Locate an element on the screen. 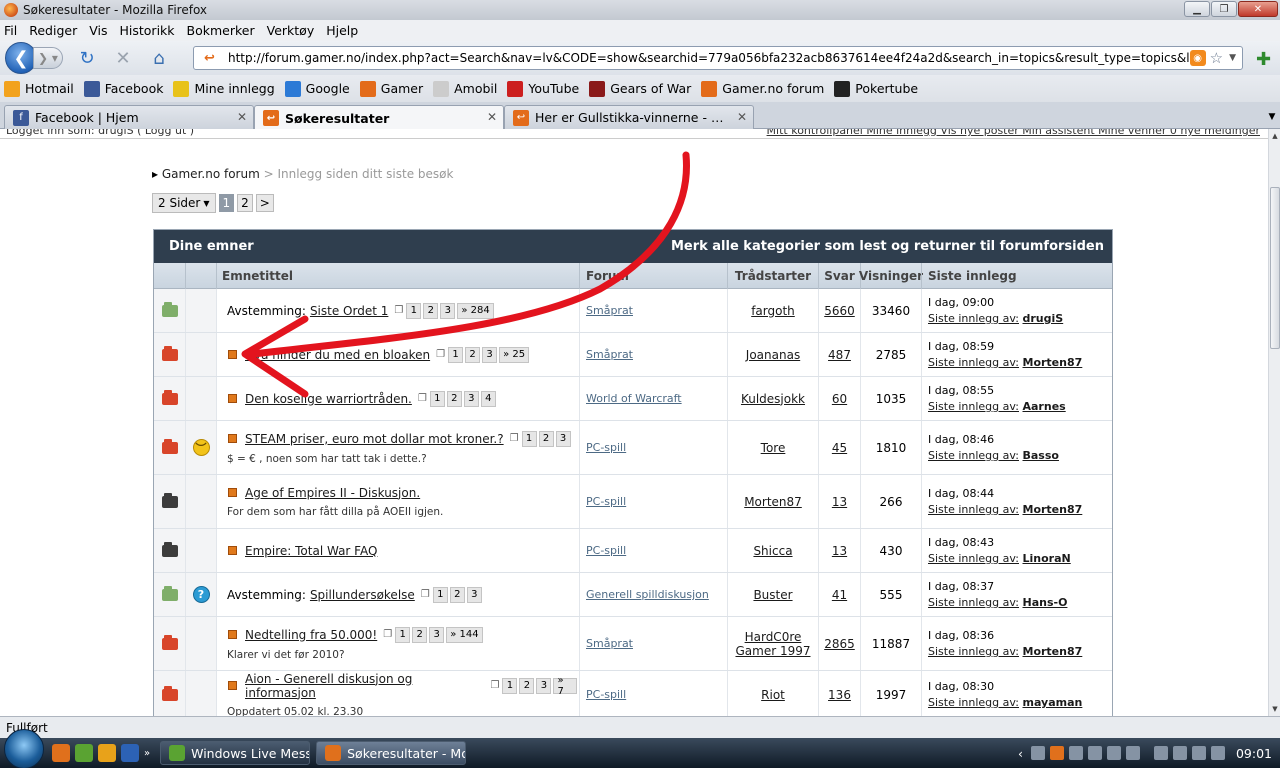 The height and width of the screenshot is (768, 1280). replies-link: 41 is located at coordinates (839, 595).